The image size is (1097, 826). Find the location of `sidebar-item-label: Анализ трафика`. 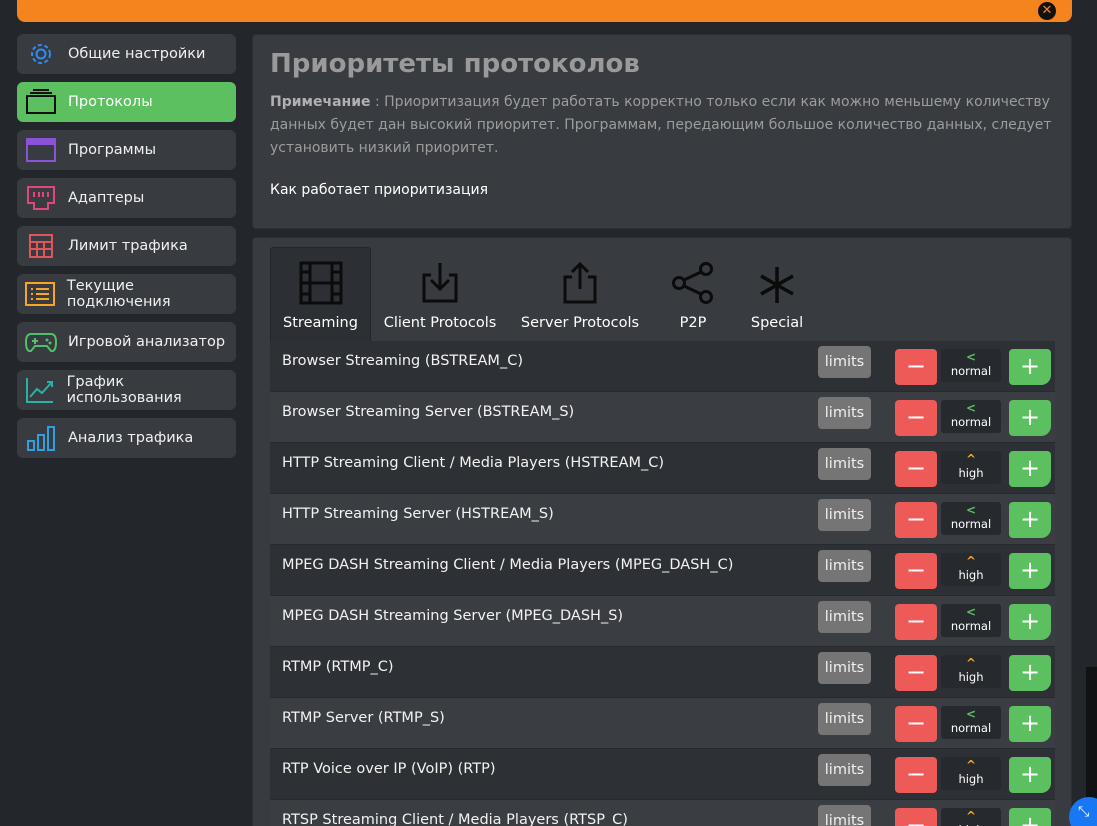

sidebar-item-label: Анализ трафика is located at coordinates (131, 438).